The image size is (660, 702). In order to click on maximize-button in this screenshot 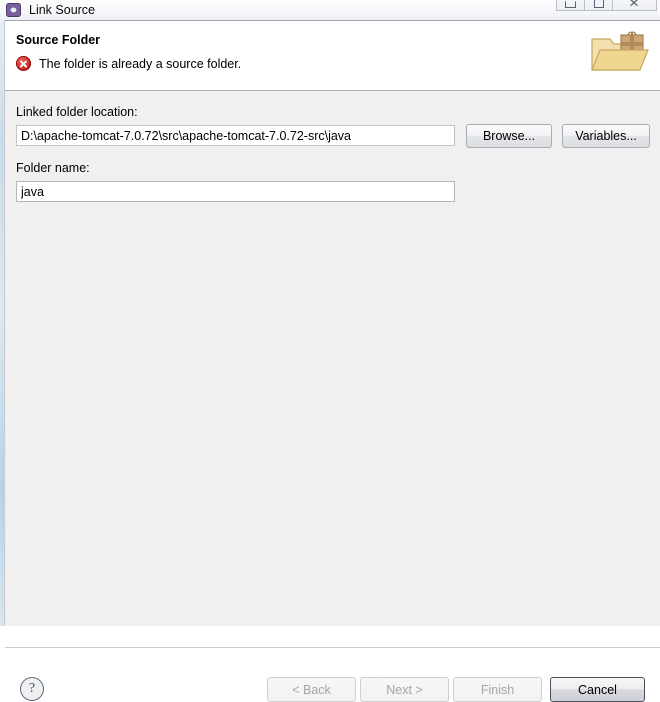, I will do `click(598, 5)`.